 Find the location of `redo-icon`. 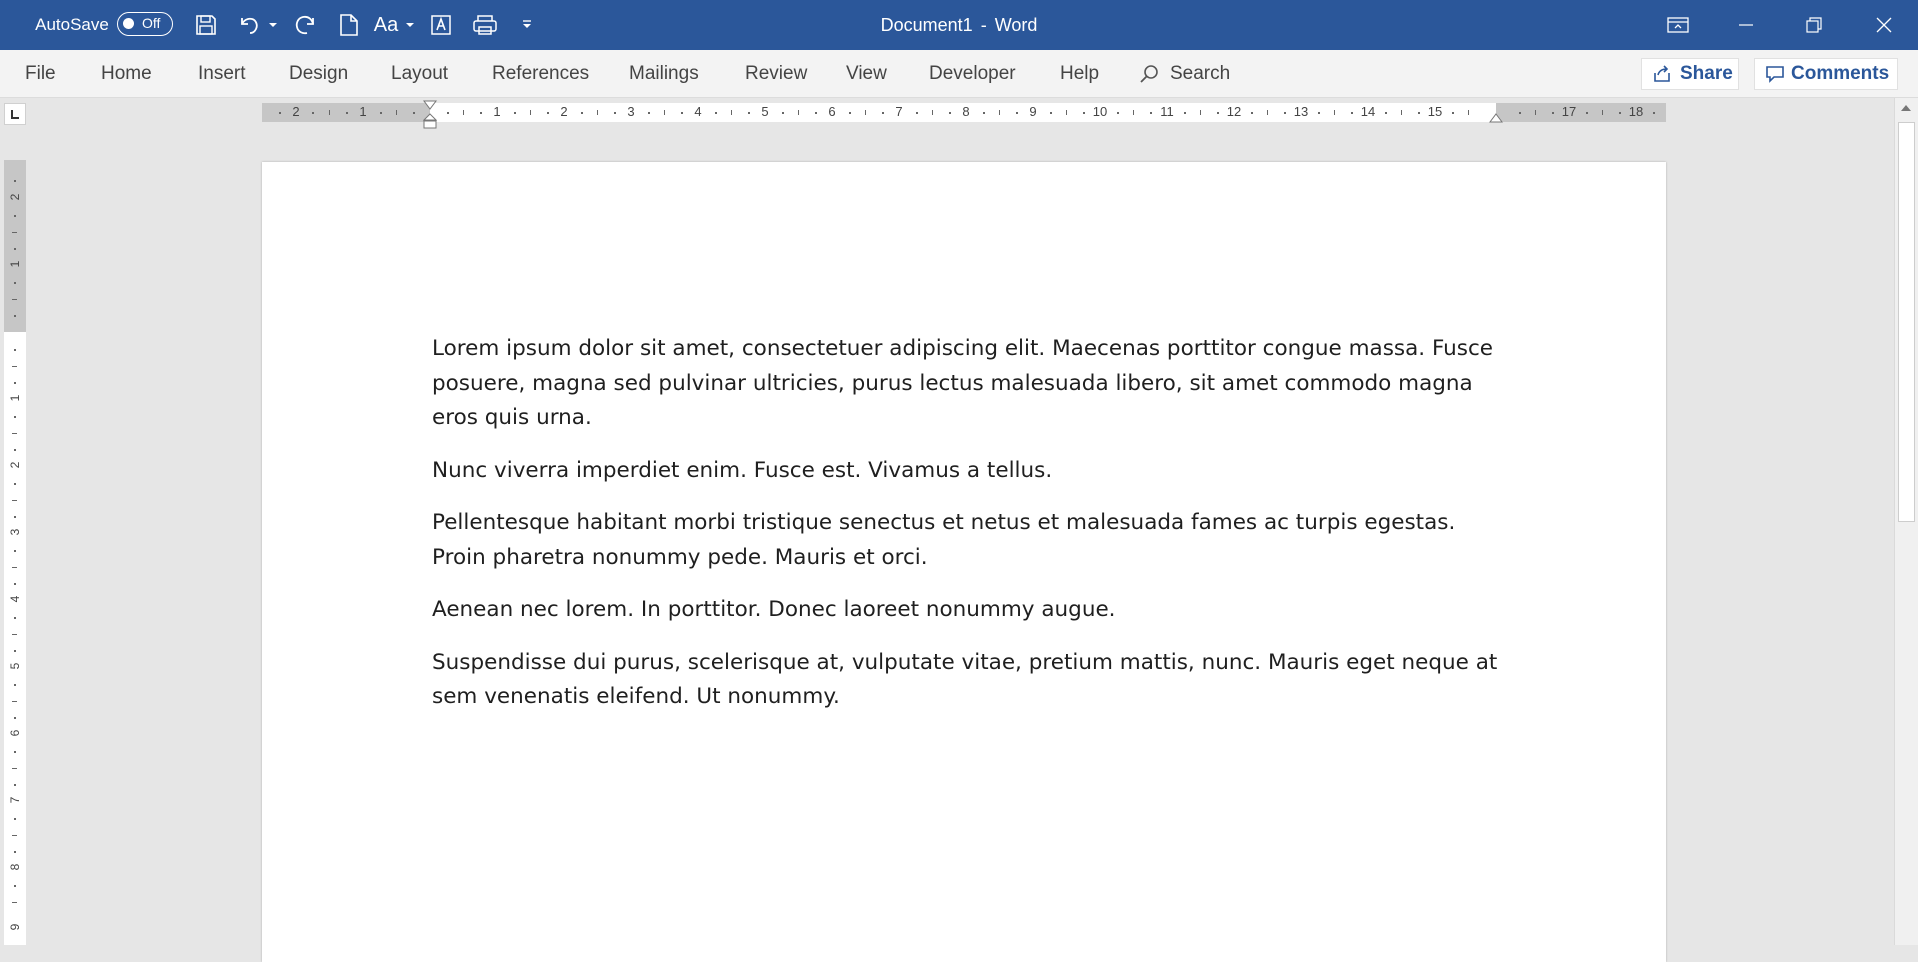

redo-icon is located at coordinates (305, 25).